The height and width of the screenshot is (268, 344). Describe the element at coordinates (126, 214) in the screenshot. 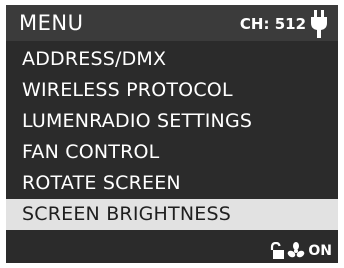

I see `menu-item-label: SCREEN BRIGHTNESS` at that location.